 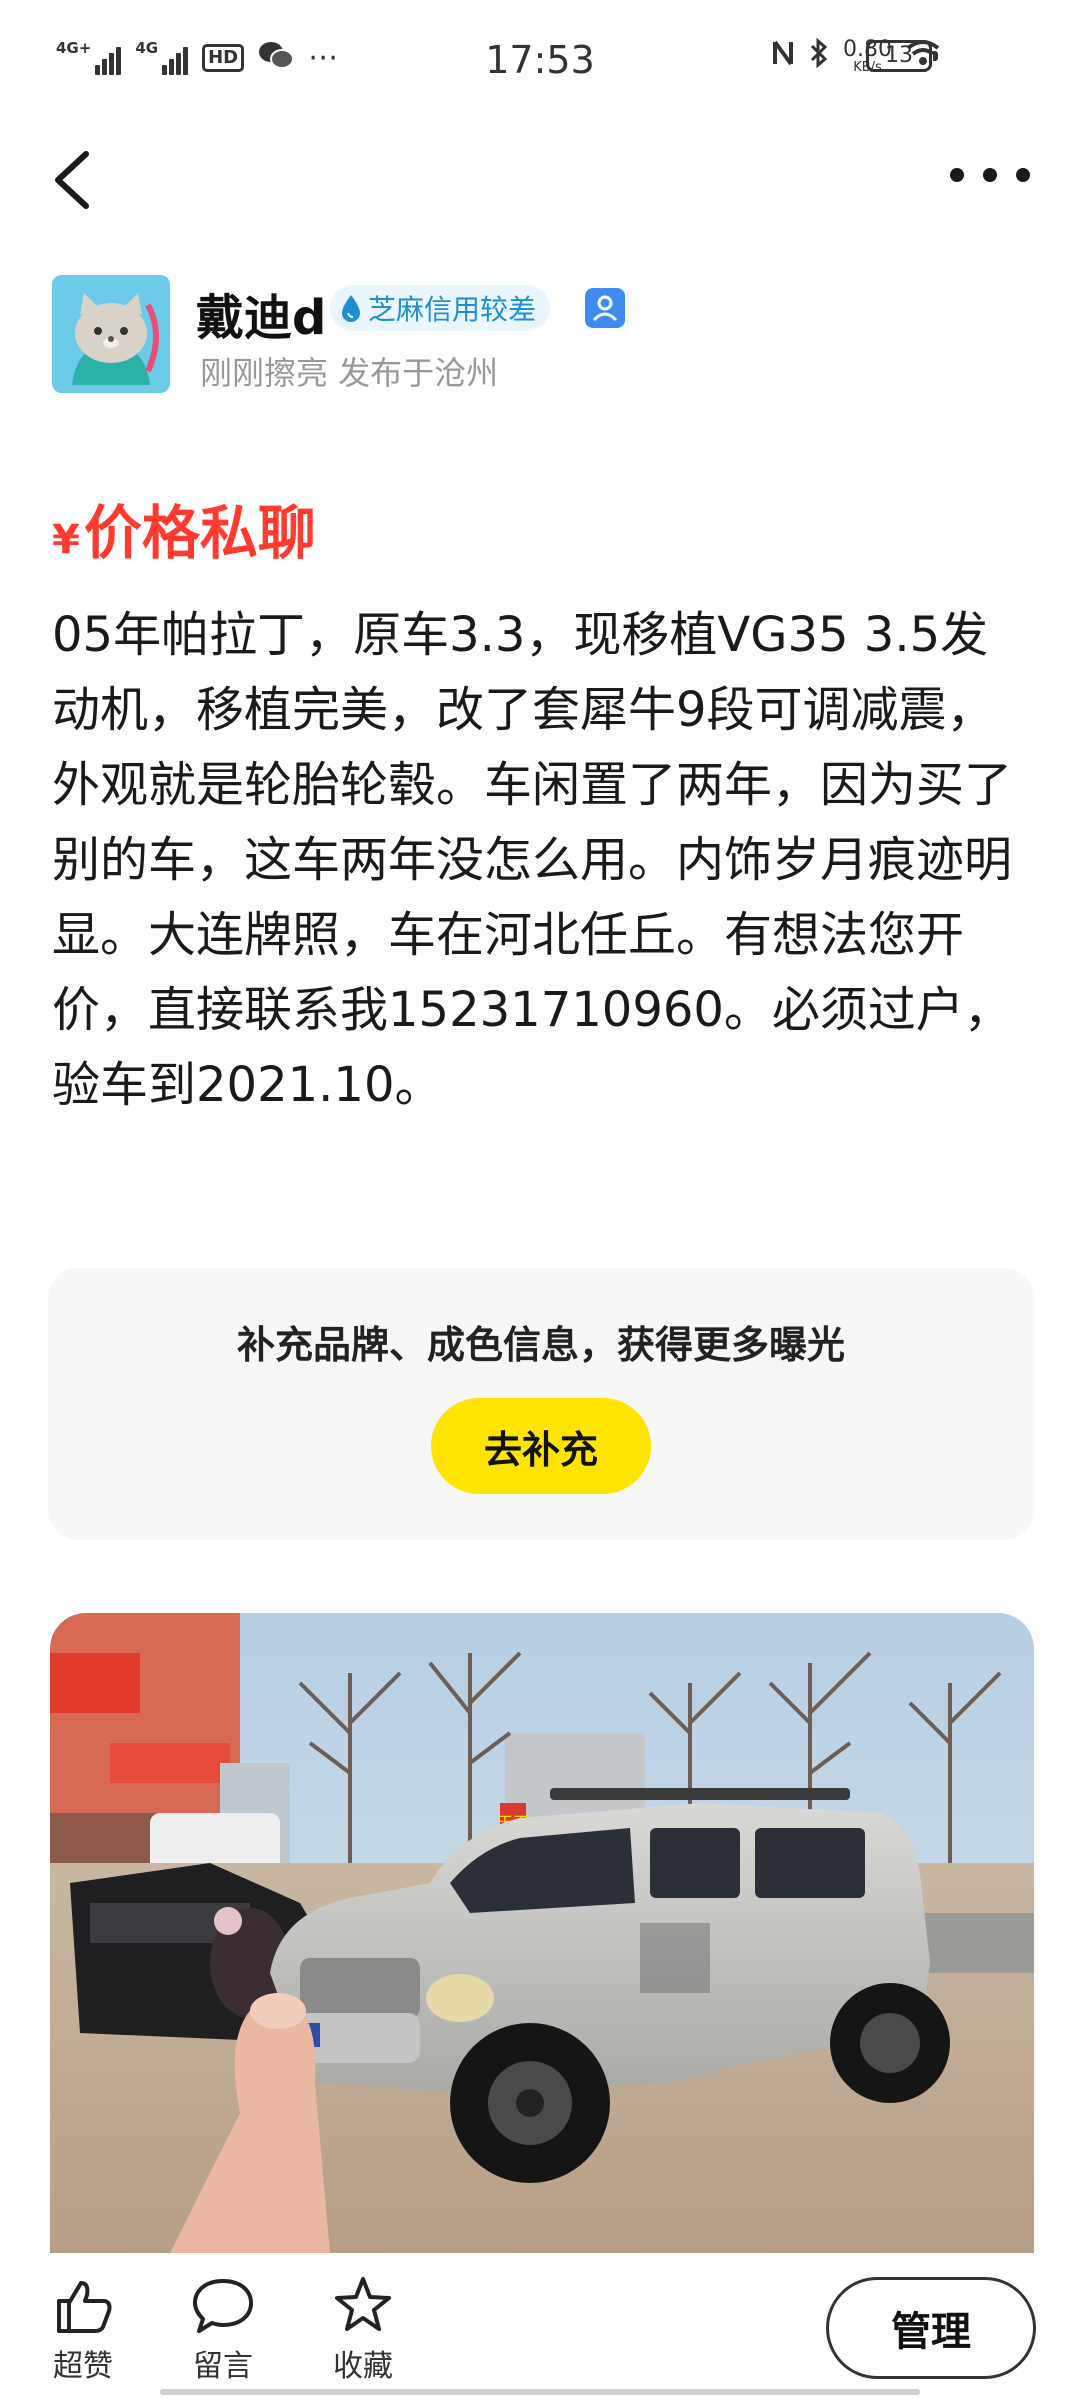 What do you see at coordinates (261, 313) in the screenshot?
I see `user-name: 戴迪d` at bounding box center [261, 313].